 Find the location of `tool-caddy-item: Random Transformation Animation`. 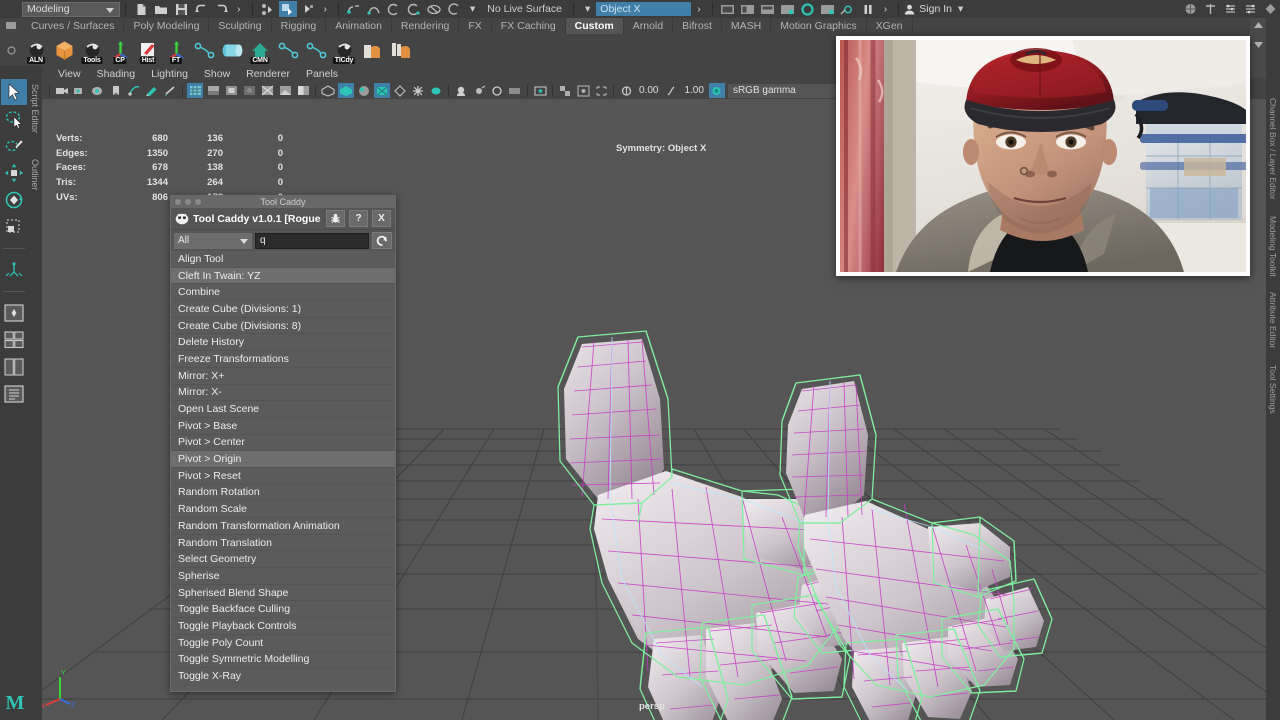

tool-caddy-item: Random Transformation Animation is located at coordinates (283, 526).